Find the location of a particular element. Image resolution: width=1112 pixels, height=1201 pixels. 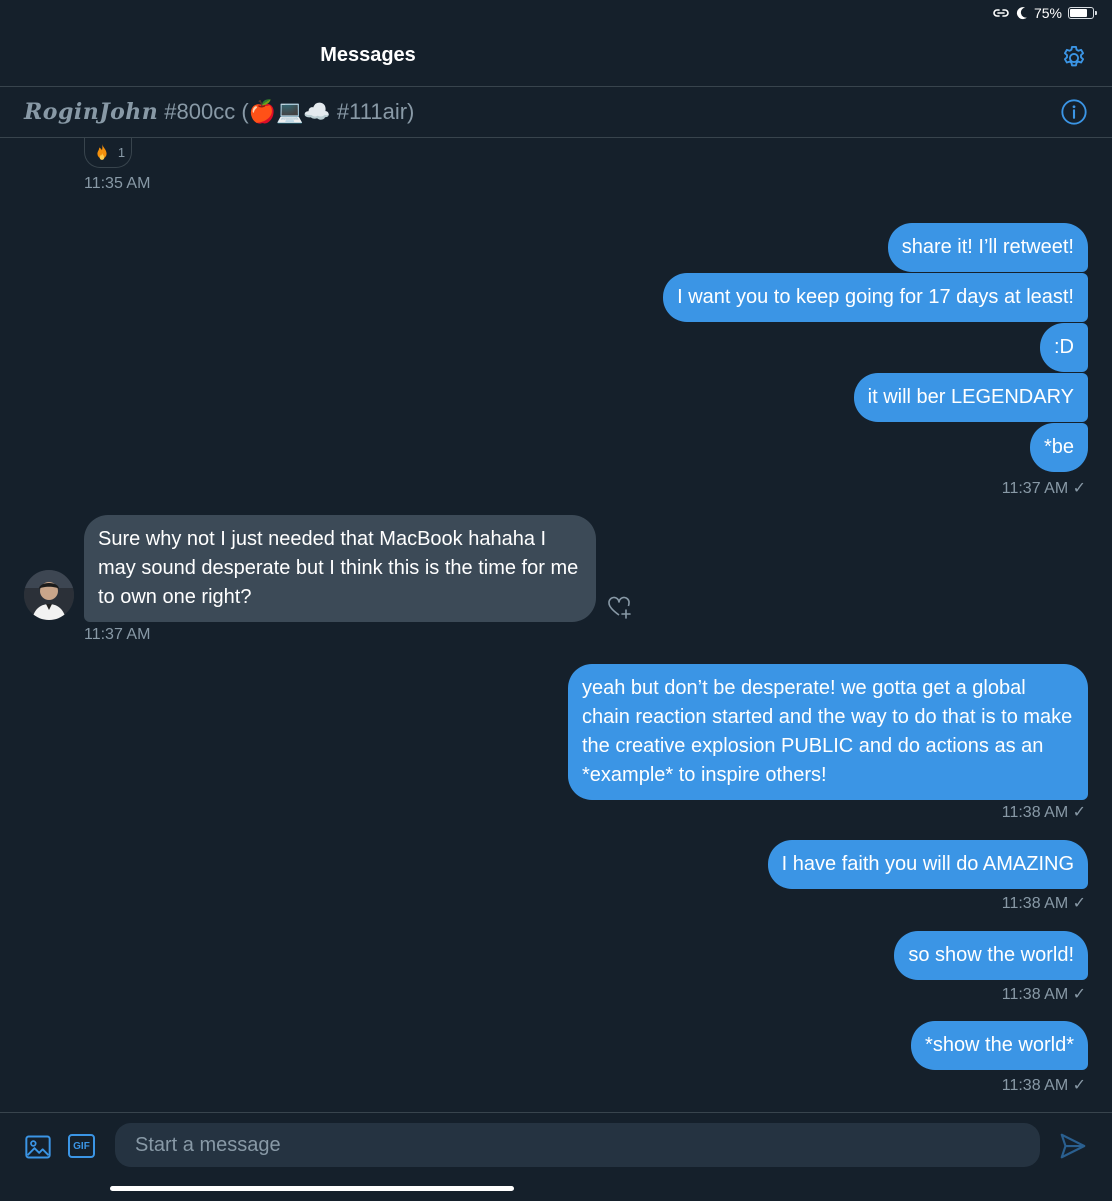

fire-icon is located at coordinates (102, 151).